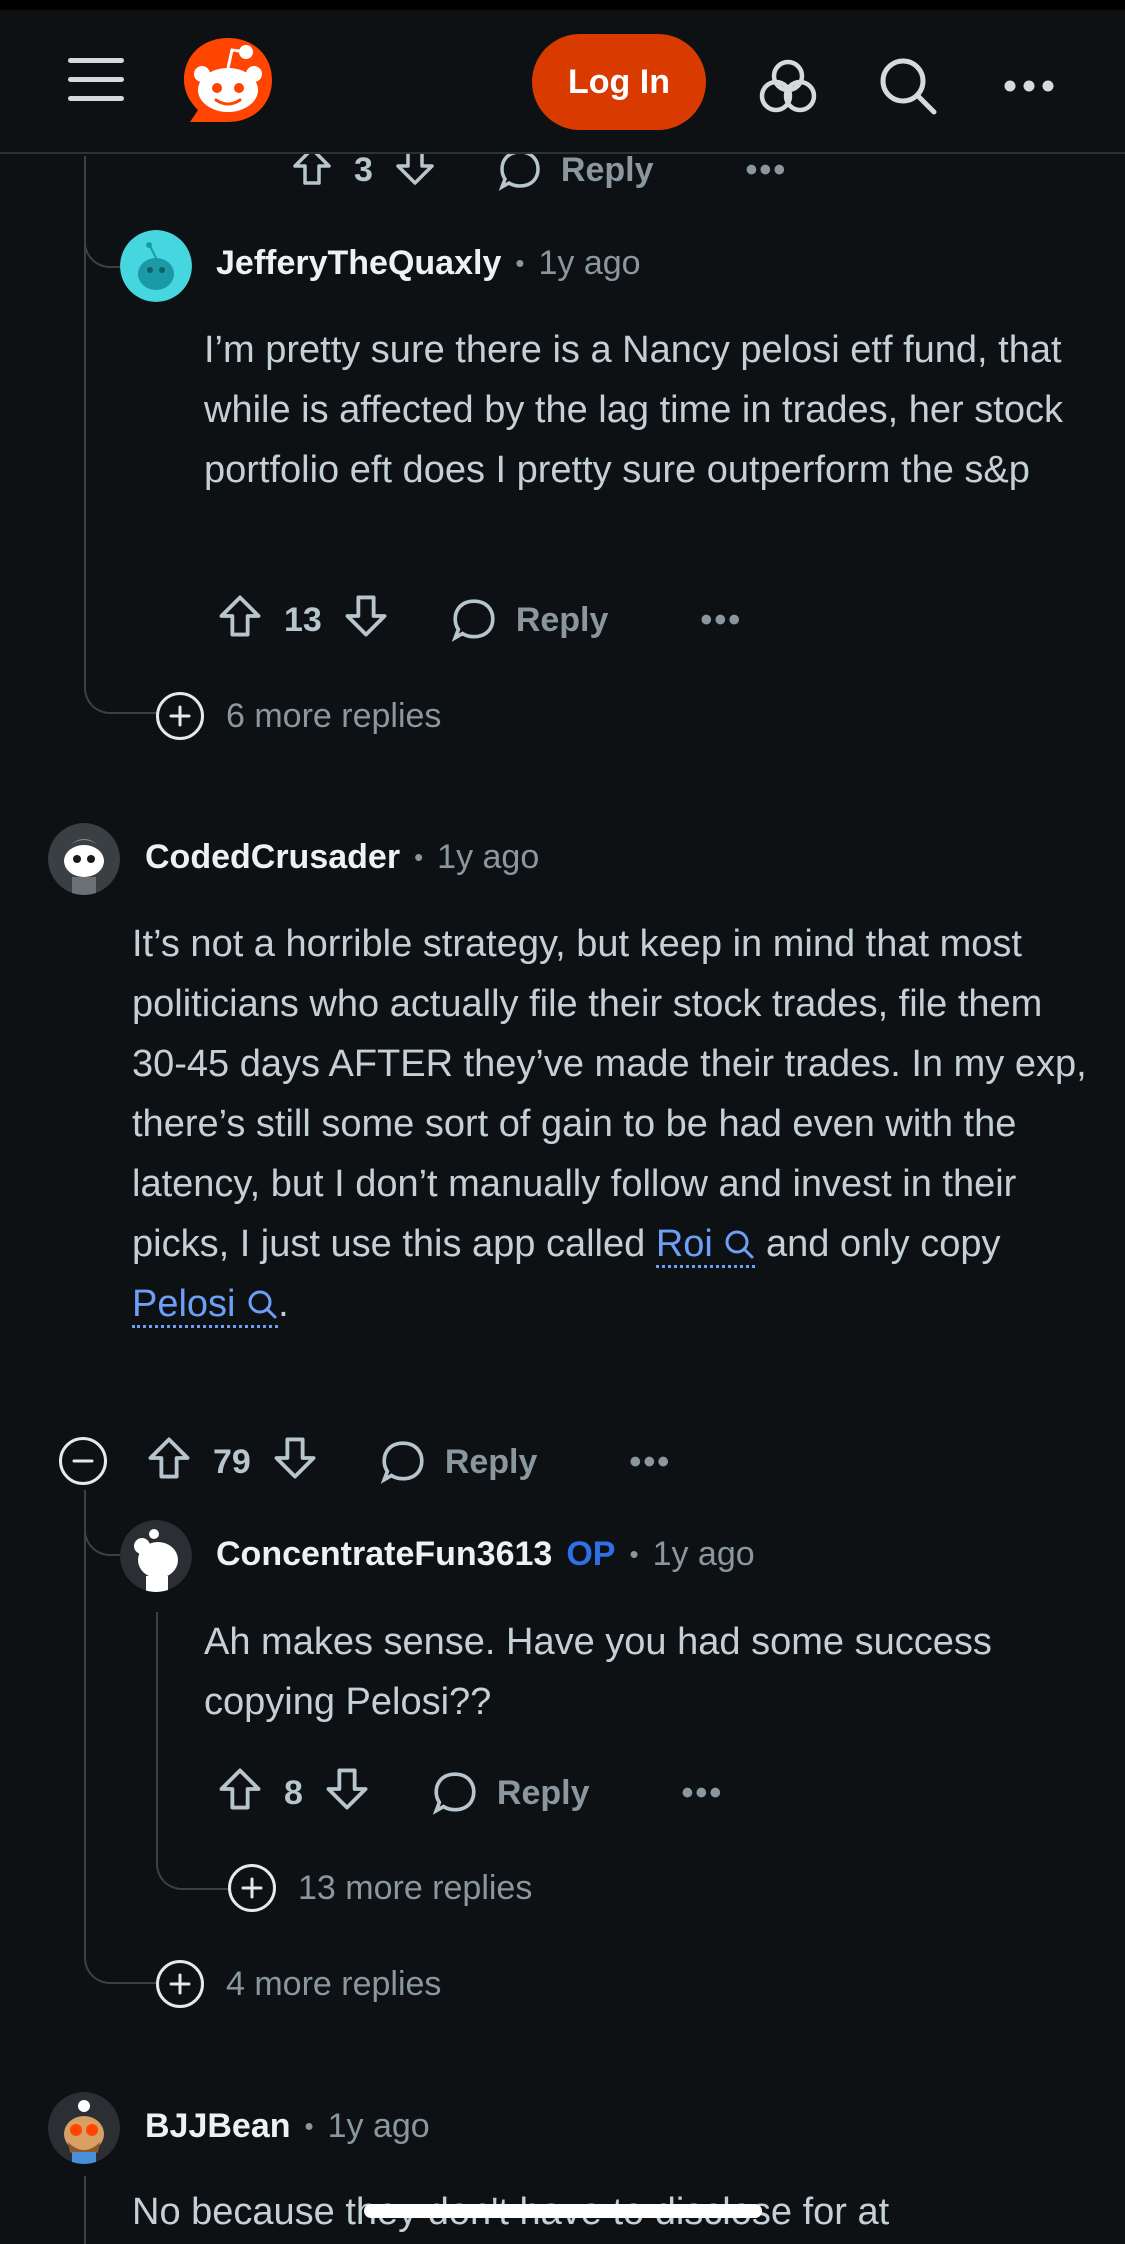  What do you see at coordinates (232, 1461) in the screenshot?
I see `vote-count: 79` at bounding box center [232, 1461].